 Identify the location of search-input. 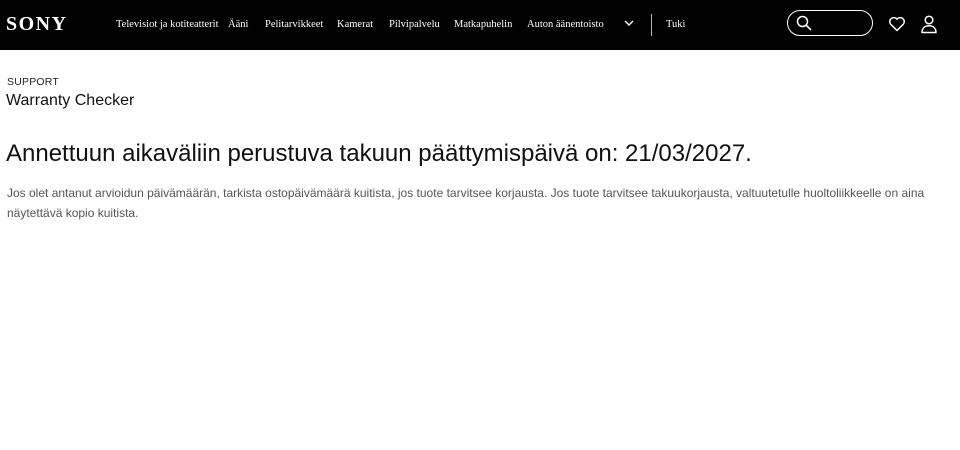
(830, 23).